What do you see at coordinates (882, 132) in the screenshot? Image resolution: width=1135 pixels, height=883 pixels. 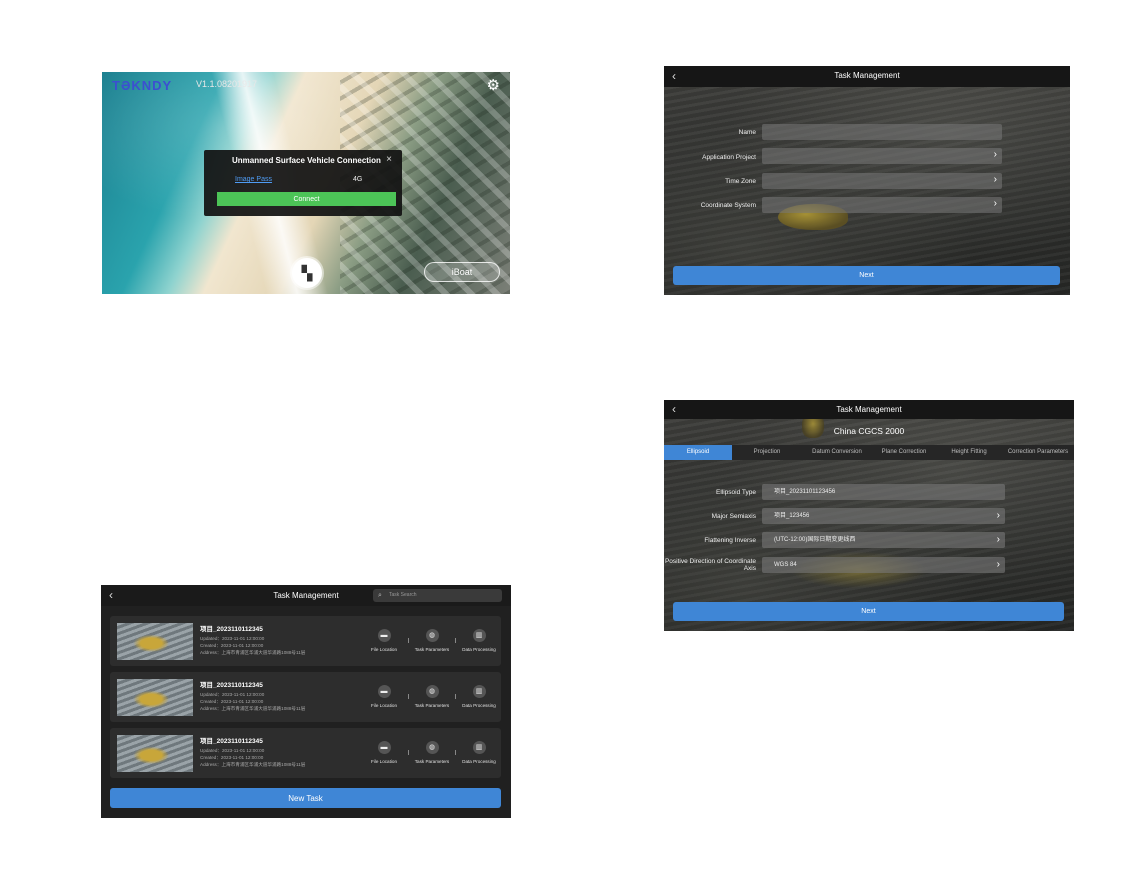 I see `name-field` at bounding box center [882, 132].